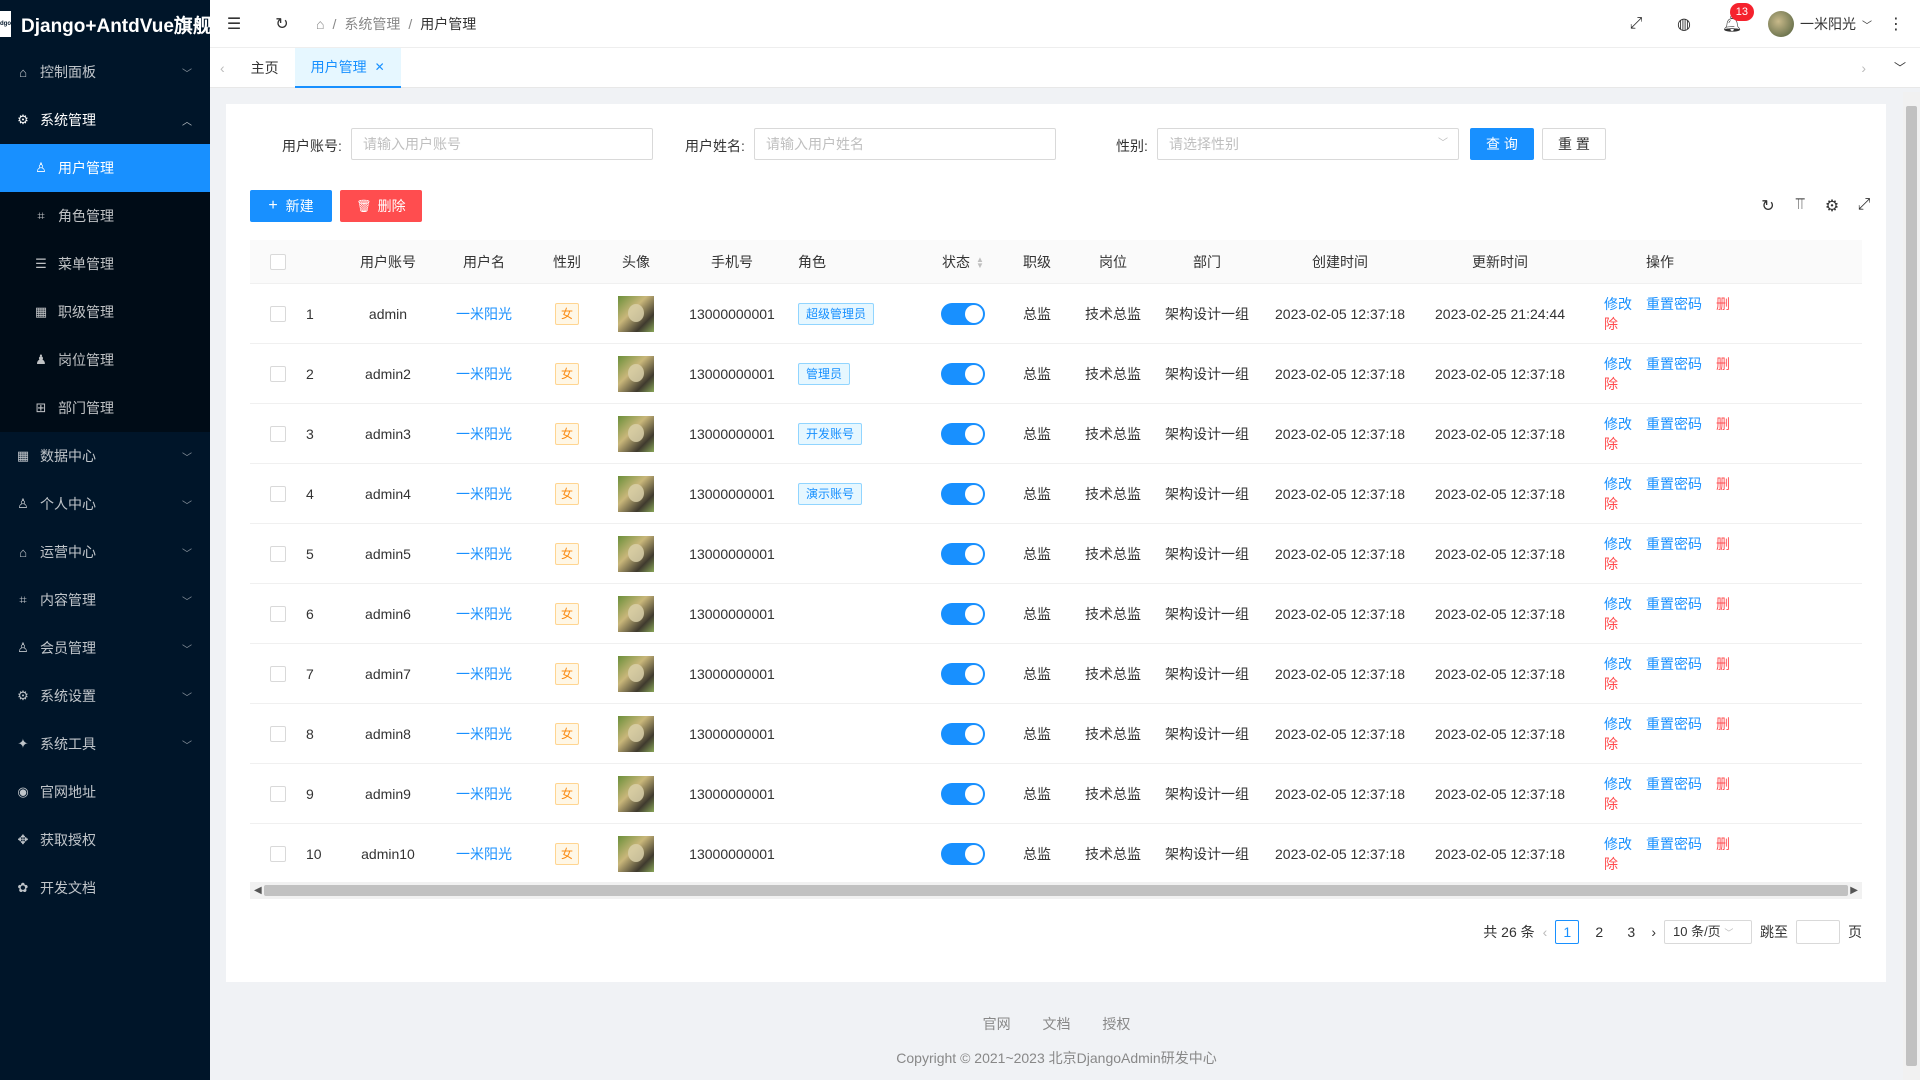 This screenshot has width=1920, height=1080. Describe the element at coordinates (105, 888) in the screenshot. I see `menu-item-docs: ✿ 开发文档` at that location.